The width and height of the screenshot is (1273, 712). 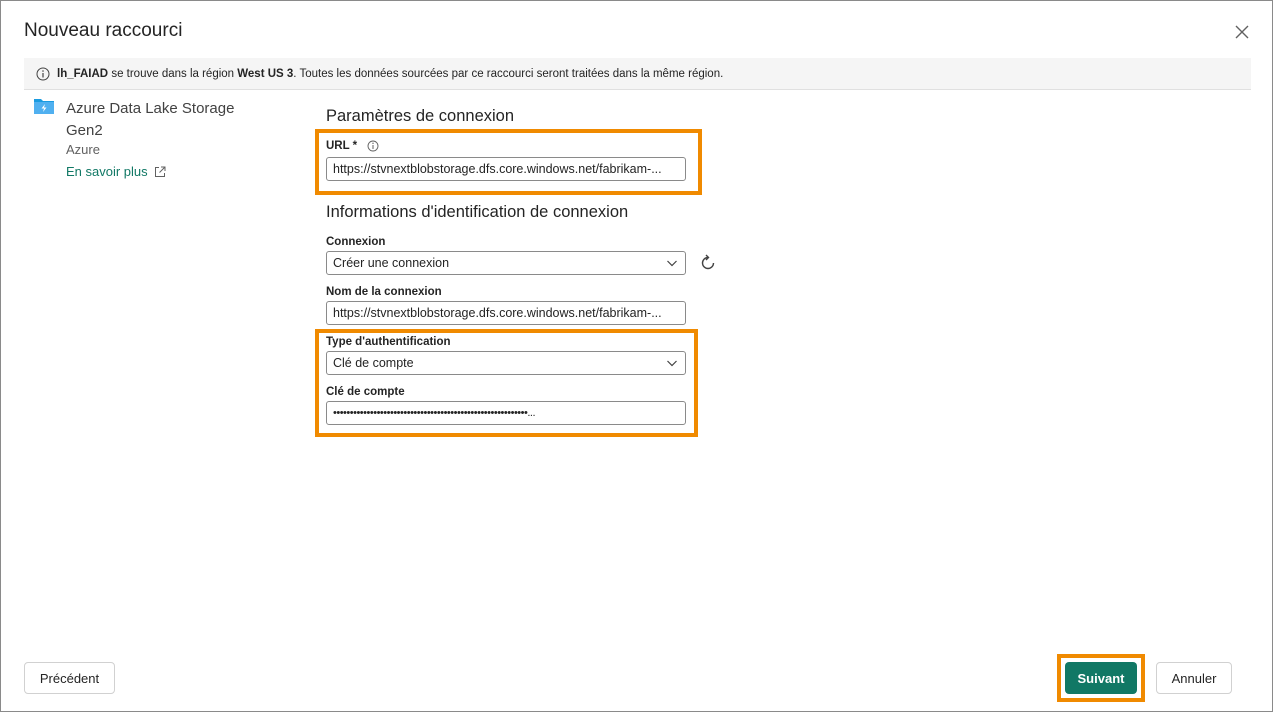 What do you see at coordinates (1101, 678) in the screenshot?
I see `next-button: Suivant` at bounding box center [1101, 678].